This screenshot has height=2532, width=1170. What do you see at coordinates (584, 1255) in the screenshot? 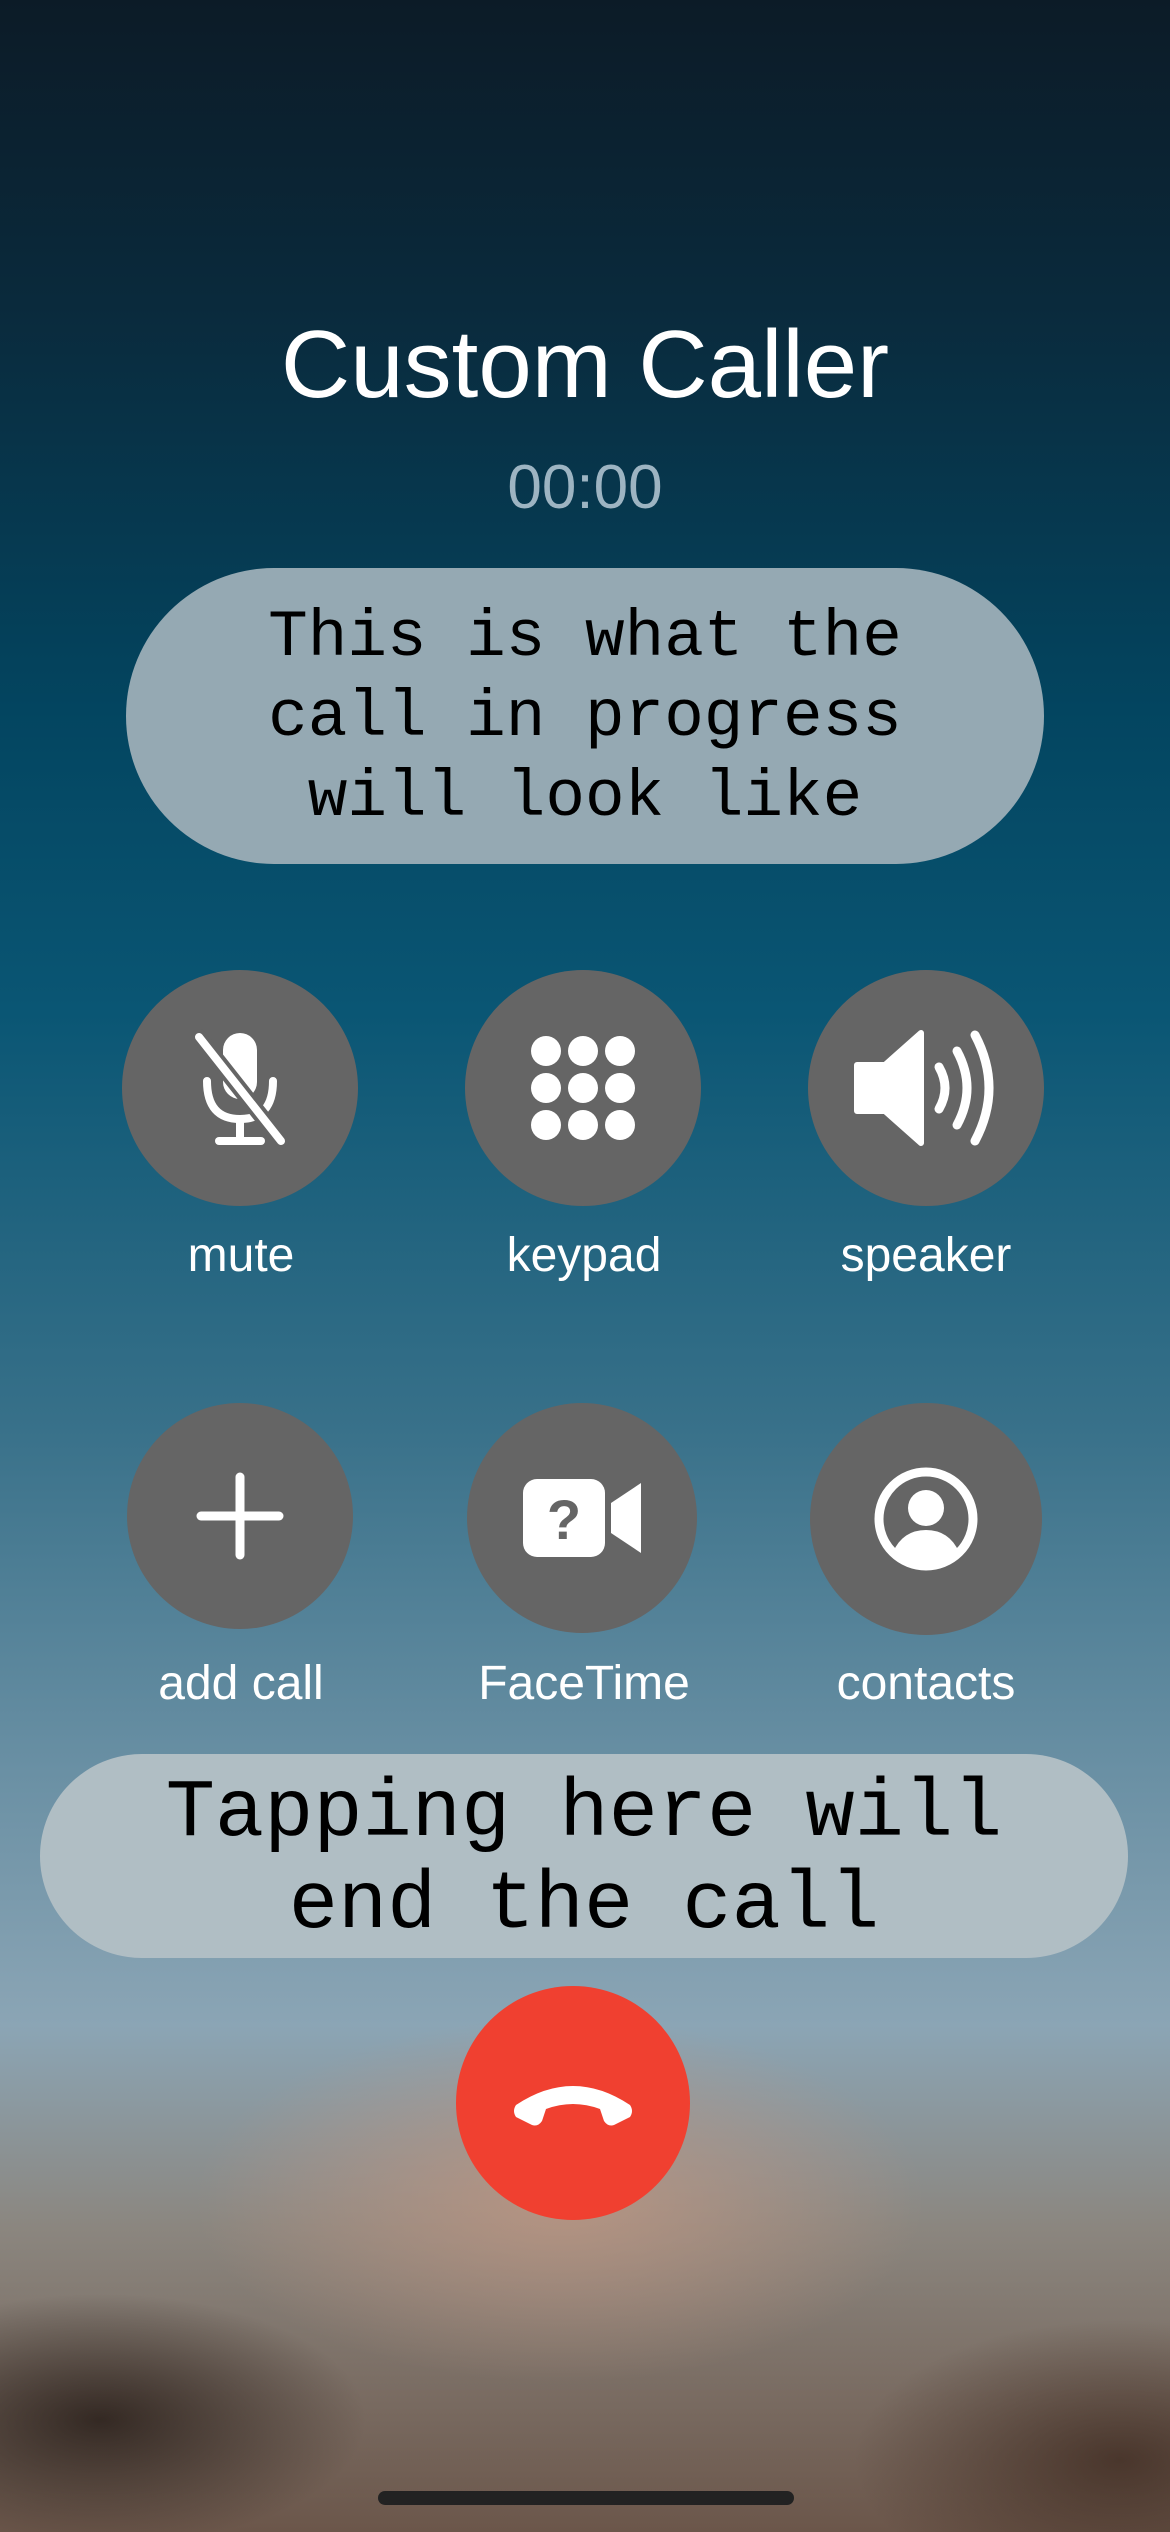
I see `keypad-label: keypad` at bounding box center [584, 1255].